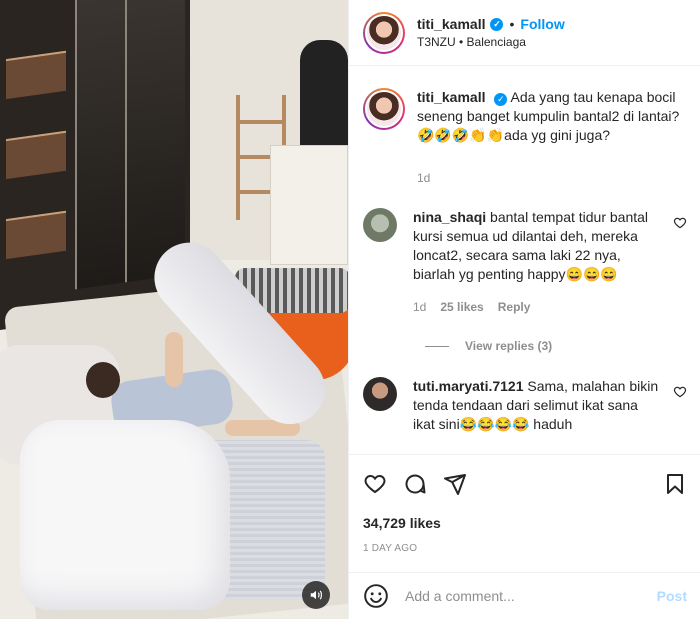 The width and height of the screenshot is (700, 619). Describe the element at coordinates (419, 307) in the screenshot. I see `comment-age: 1d` at that location.